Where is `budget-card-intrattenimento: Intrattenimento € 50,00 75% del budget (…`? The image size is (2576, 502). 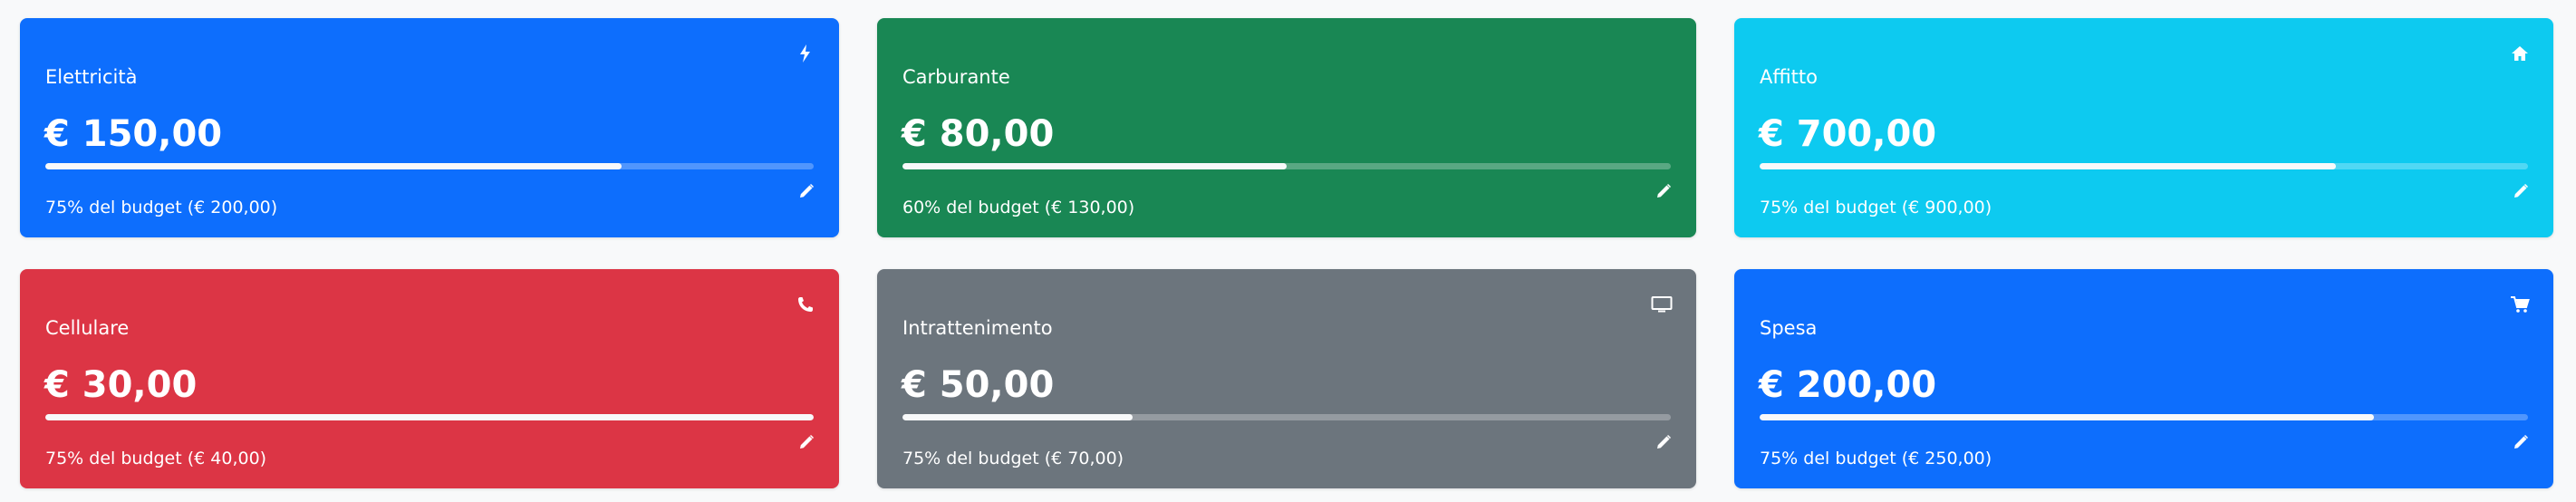 budget-card-intrattenimento: Intrattenimento € 50,00 75% del budget (… is located at coordinates (1286, 378).